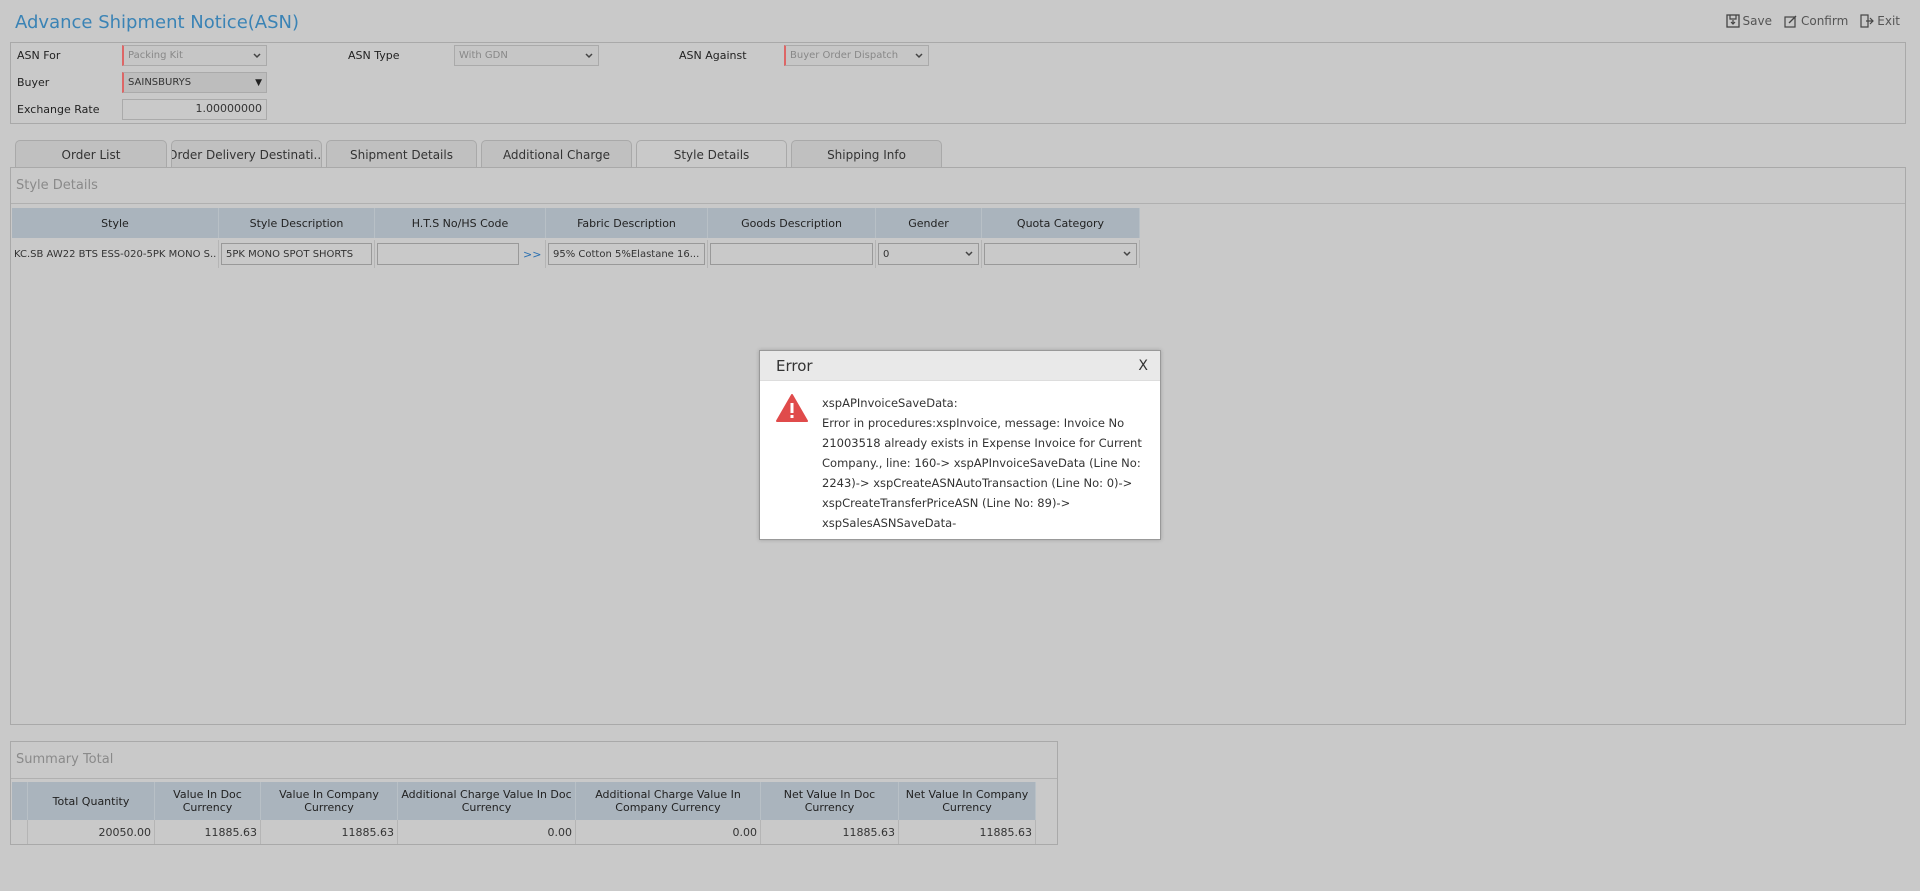 This screenshot has height=891, width=1920. I want to click on confirm-label: Confirm, so click(1824, 21).